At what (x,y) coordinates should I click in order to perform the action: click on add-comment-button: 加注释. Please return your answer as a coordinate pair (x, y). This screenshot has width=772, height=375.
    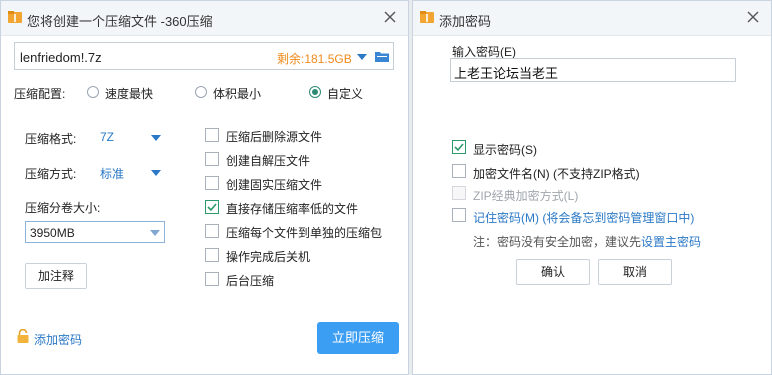
    Looking at the image, I should click on (56, 276).